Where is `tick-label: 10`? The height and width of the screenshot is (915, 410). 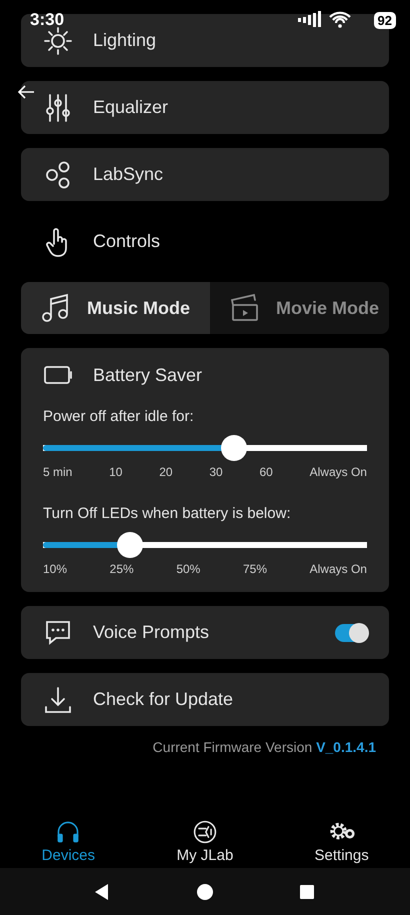
tick-label: 10 is located at coordinates (115, 472).